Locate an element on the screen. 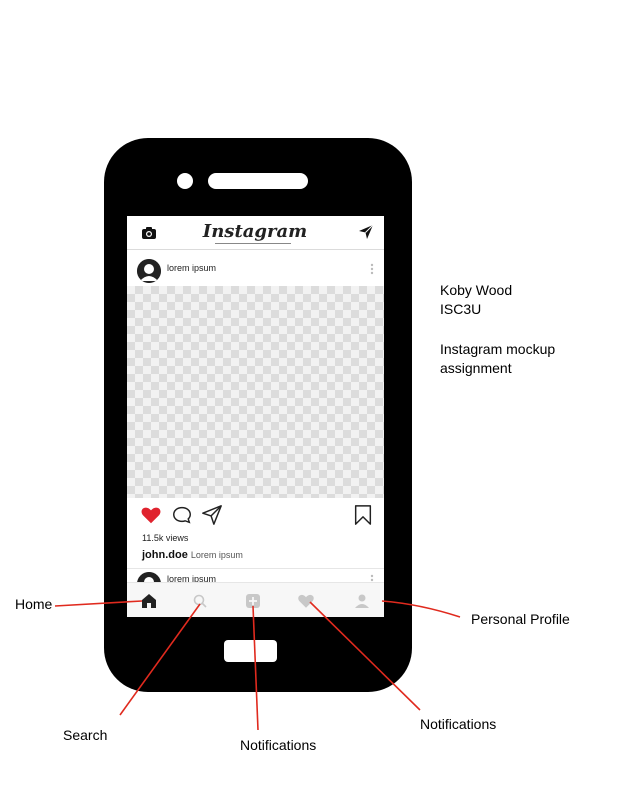 The height and width of the screenshot is (800, 626). annotation-notifications-1: Notifications is located at coordinates (278, 745).